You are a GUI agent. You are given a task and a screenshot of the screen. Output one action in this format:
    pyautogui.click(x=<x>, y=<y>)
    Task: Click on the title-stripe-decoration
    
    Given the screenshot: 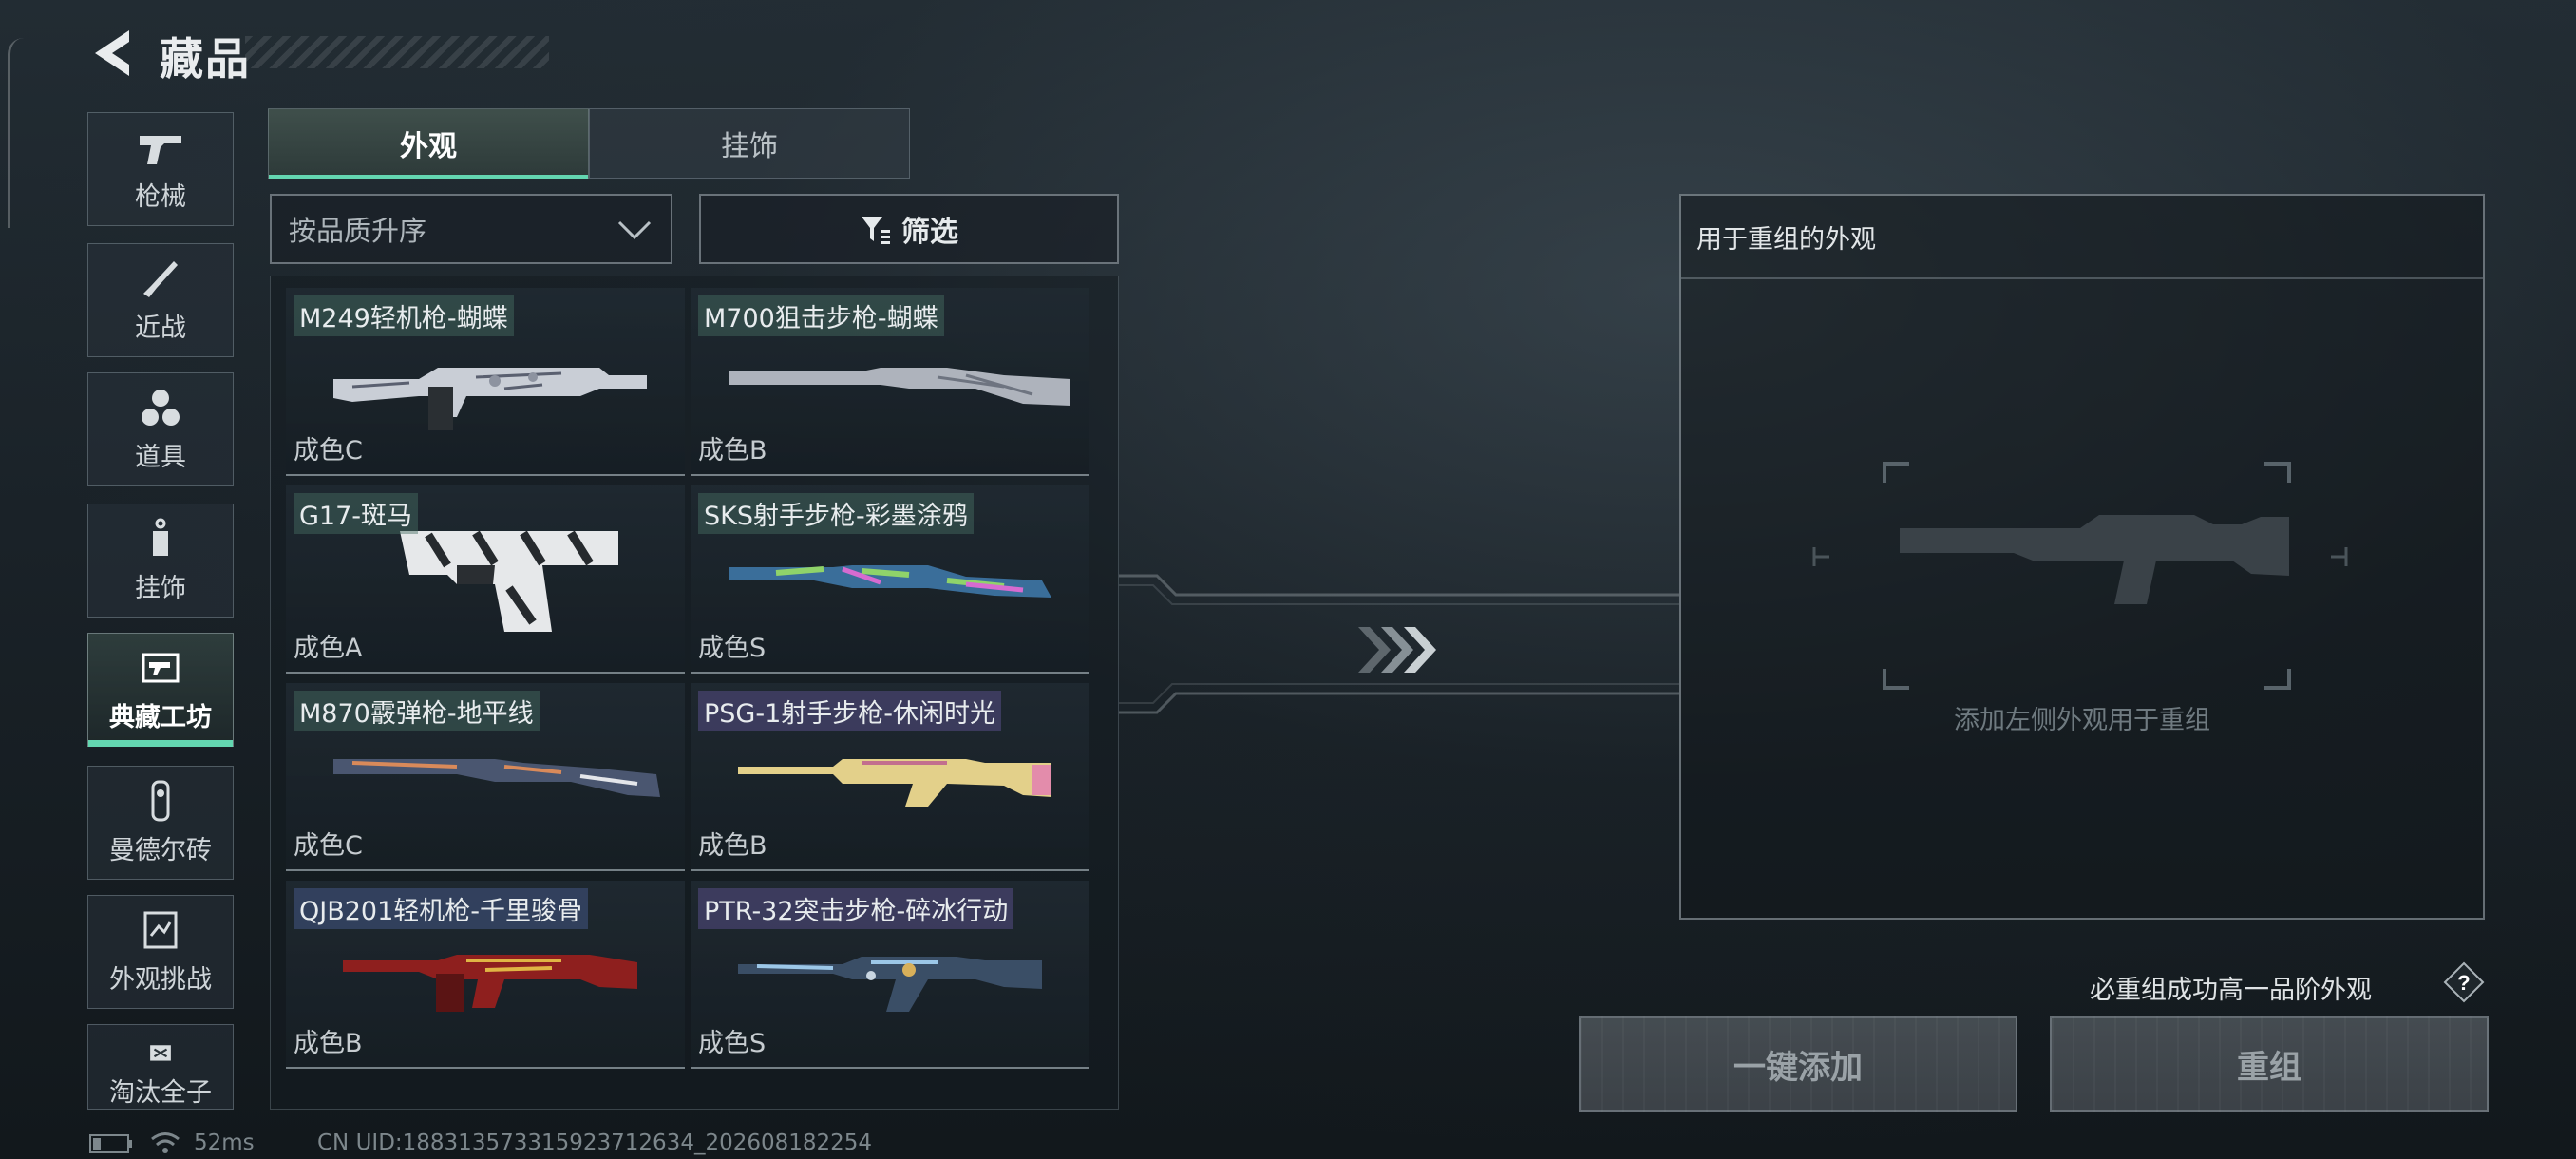 What is the action you would take?
    pyautogui.click(x=397, y=52)
    